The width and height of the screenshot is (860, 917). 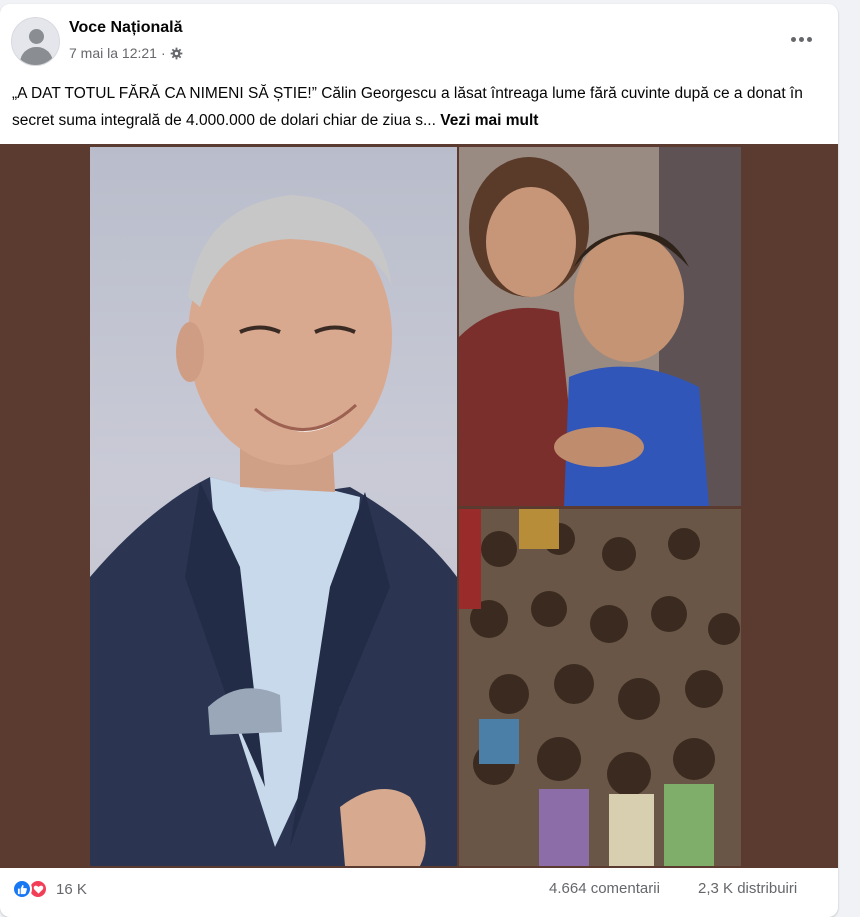 I want to click on gear-icon, so click(x=176, y=53).